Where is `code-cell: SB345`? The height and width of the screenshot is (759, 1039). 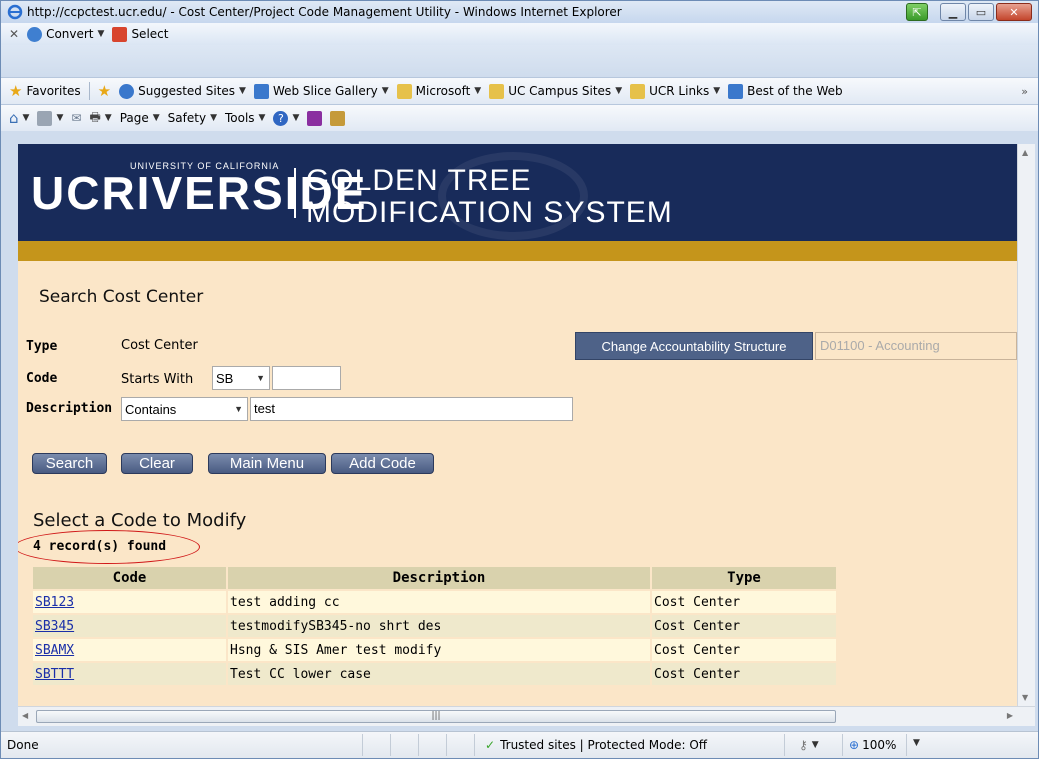
code-cell: SB345 is located at coordinates (129, 626).